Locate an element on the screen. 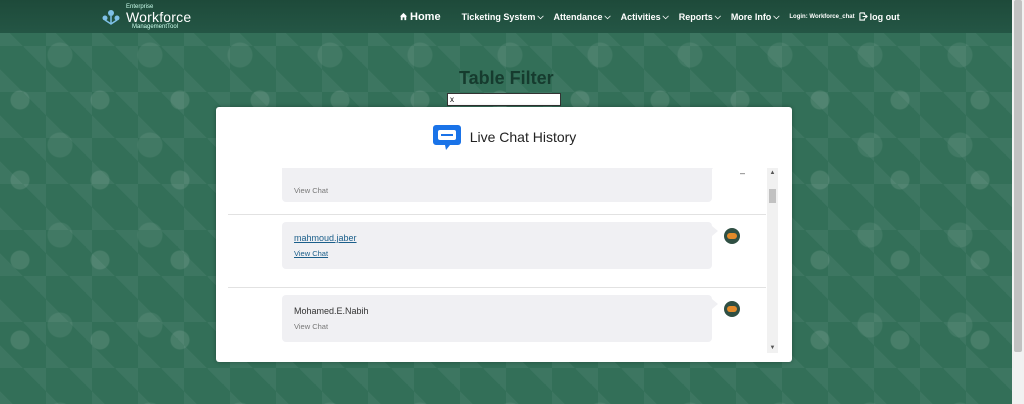 The width and height of the screenshot is (1024, 404). brand-name: Workforce is located at coordinates (159, 17).